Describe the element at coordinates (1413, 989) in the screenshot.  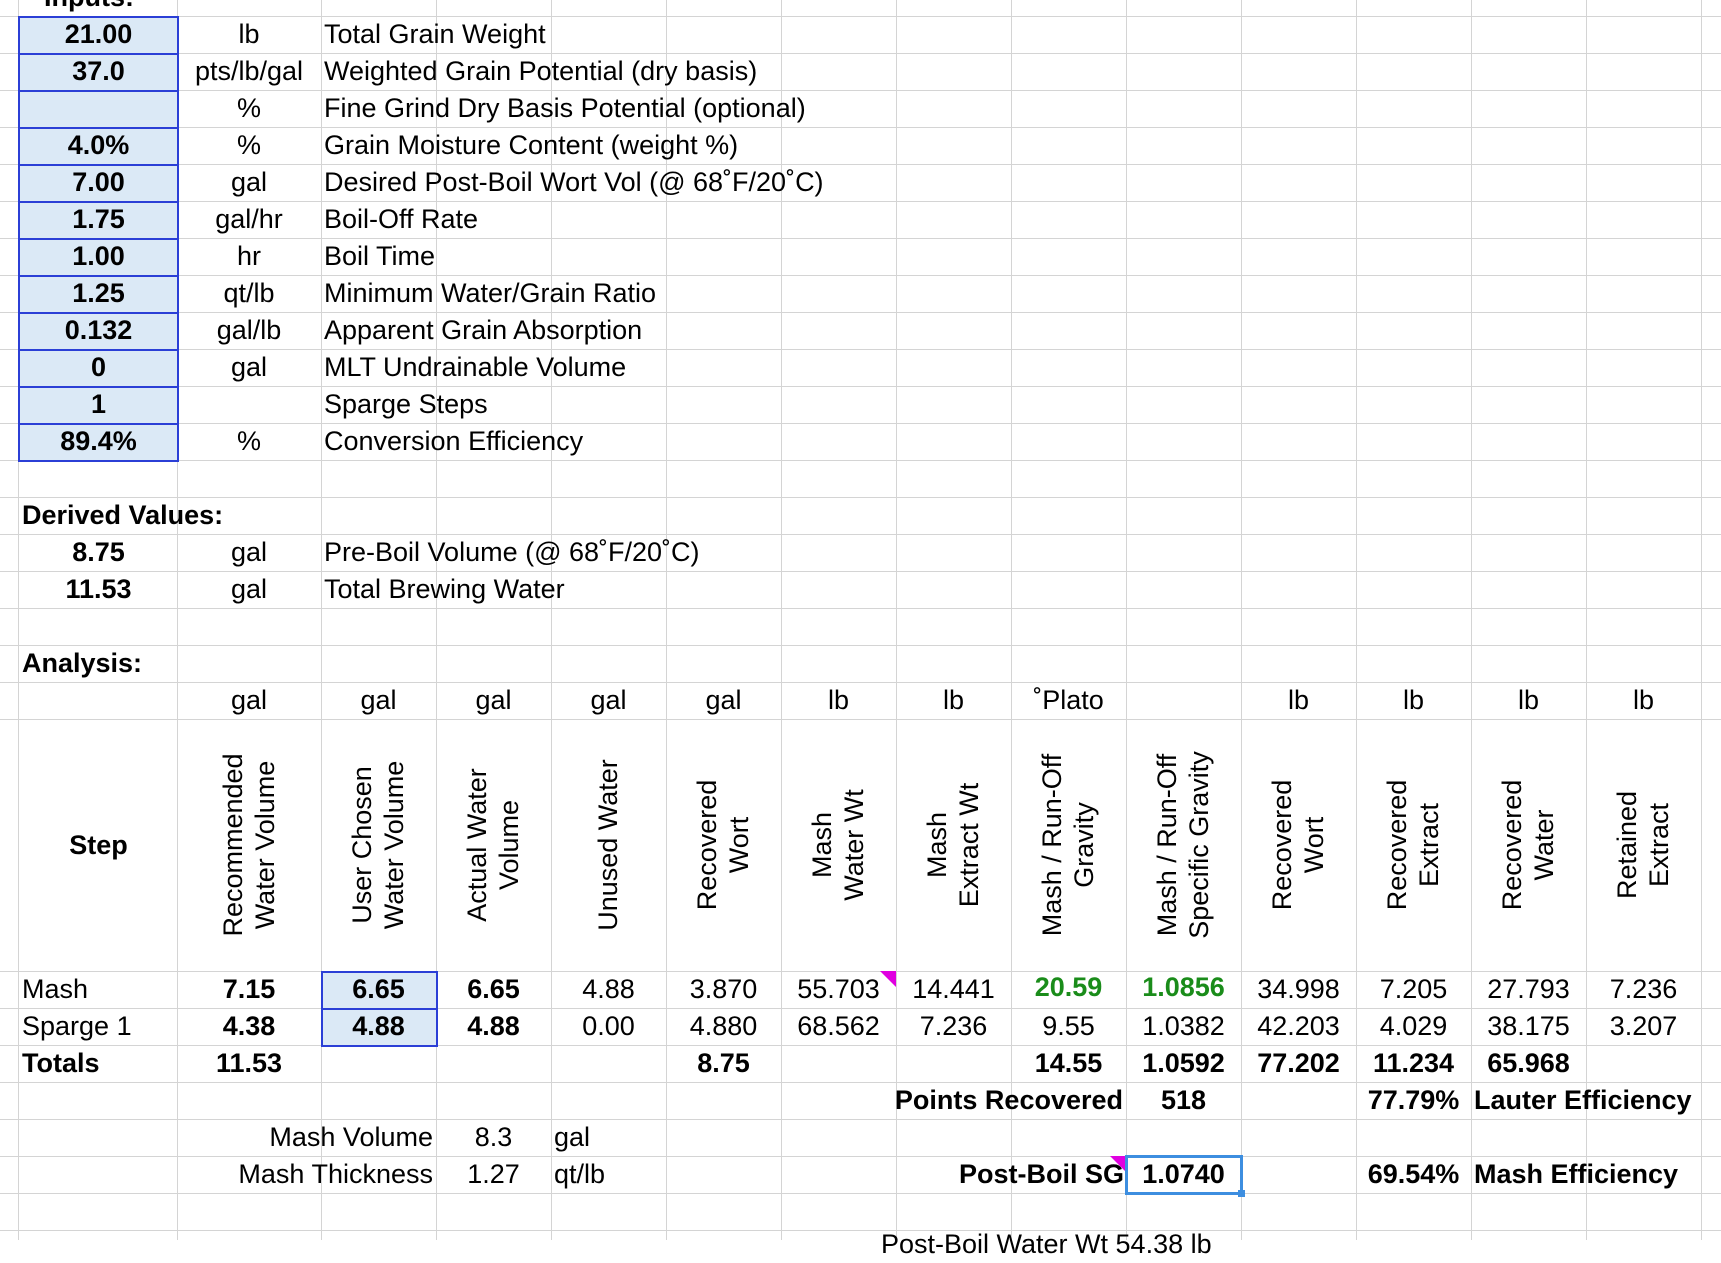
I see `table-cell: 7.205` at that location.